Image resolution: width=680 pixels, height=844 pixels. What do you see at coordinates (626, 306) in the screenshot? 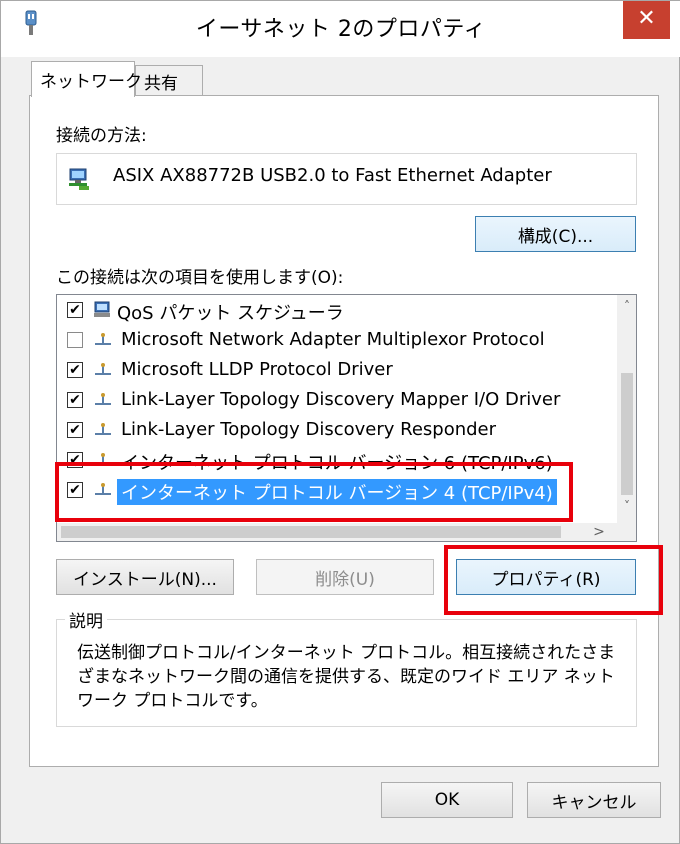
I see `scroll-up-icon: ˄` at bounding box center [626, 306].